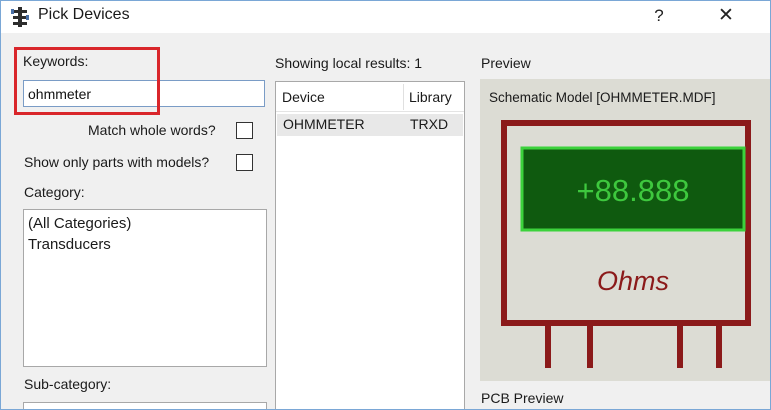 The width and height of the screenshot is (771, 410). What do you see at coordinates (659, 16) in the screenshot?
I see `help-button: ?` at bounding box center [659, 16].